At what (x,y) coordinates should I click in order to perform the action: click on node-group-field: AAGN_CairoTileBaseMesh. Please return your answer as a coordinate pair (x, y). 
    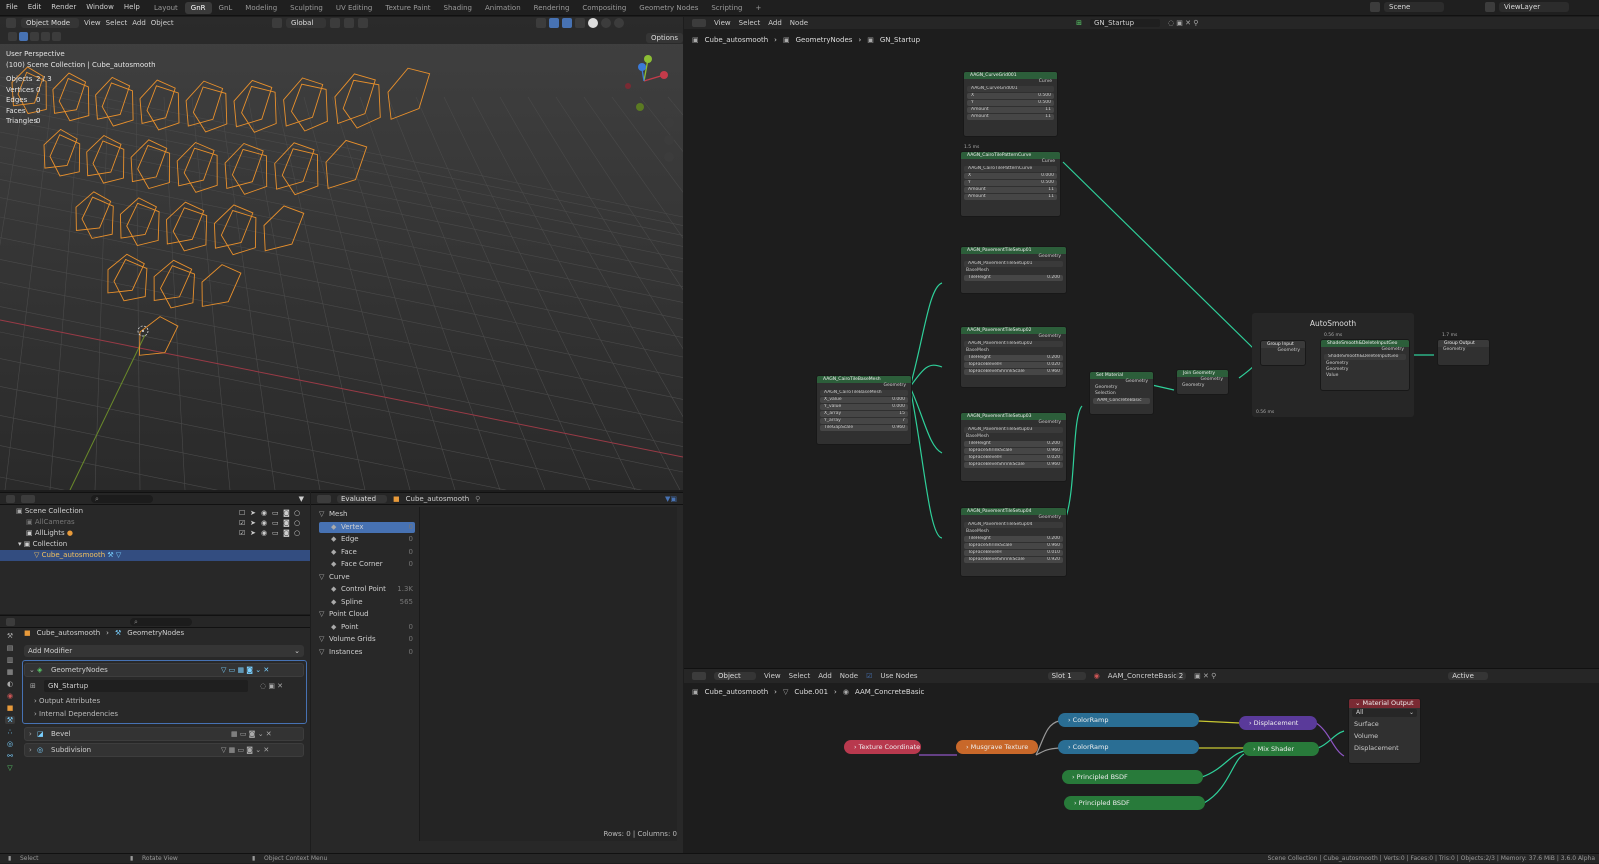
    Looking at the image, I should click on (864, 393).